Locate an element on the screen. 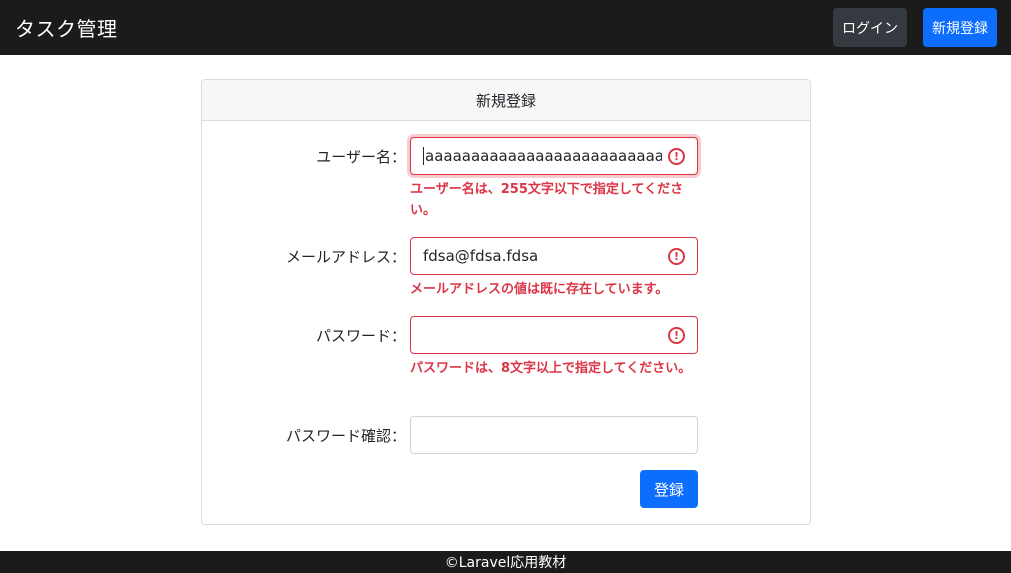 The width and height of the screenshot is (1011, 573). password-field: ! is located at coordinates (554, 335).